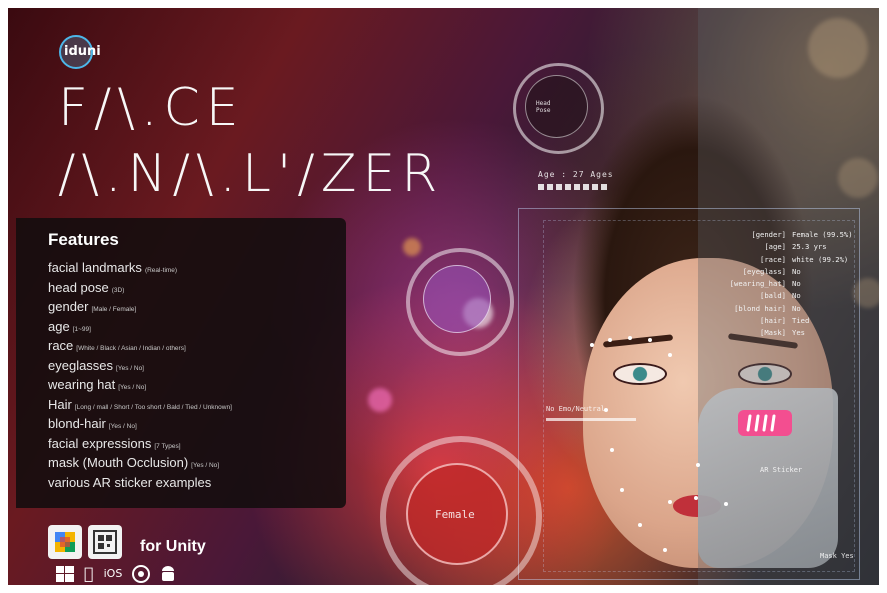  What do you see at coordinates (773, 333) in the screenshot?
I see `attribute-key: [Mask]` at bounding box center [773, 333].